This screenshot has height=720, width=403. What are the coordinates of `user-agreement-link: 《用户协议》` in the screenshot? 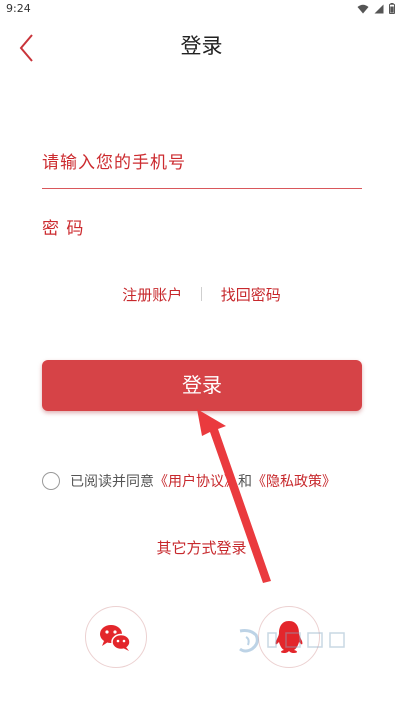 It's located at (196, 481).